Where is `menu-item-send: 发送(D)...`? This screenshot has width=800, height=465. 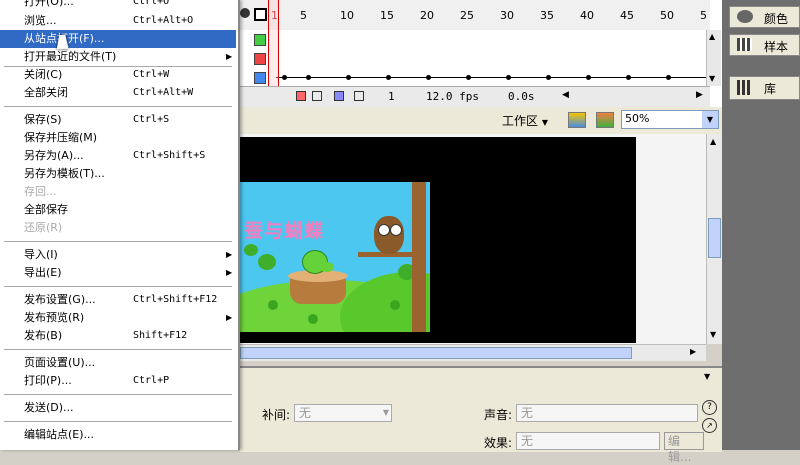 menu-item-send: 发送(D)... is located at coordinates (118, 408).